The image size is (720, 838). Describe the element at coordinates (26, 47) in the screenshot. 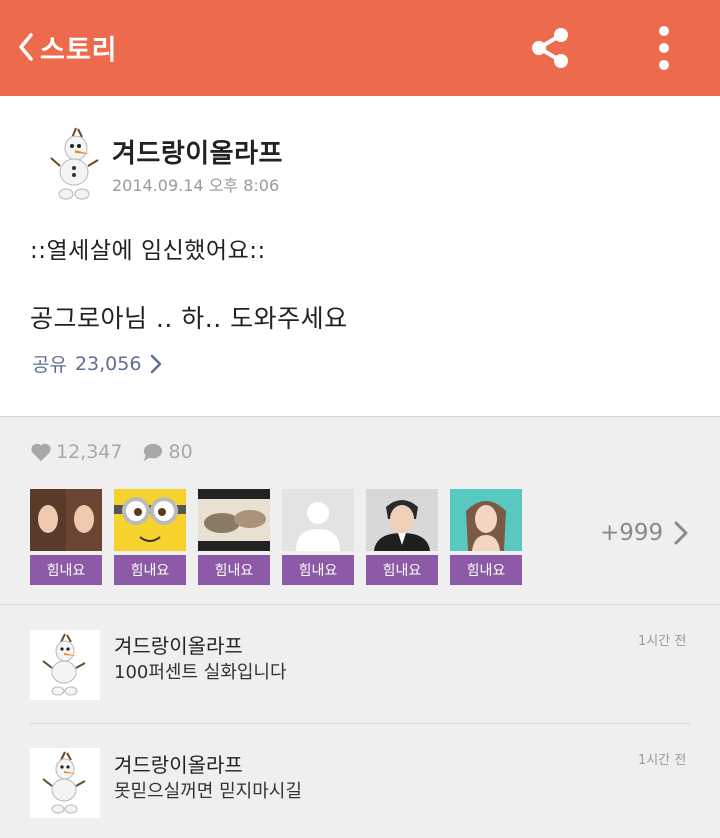

I see `back-chevron-icon` at that location.